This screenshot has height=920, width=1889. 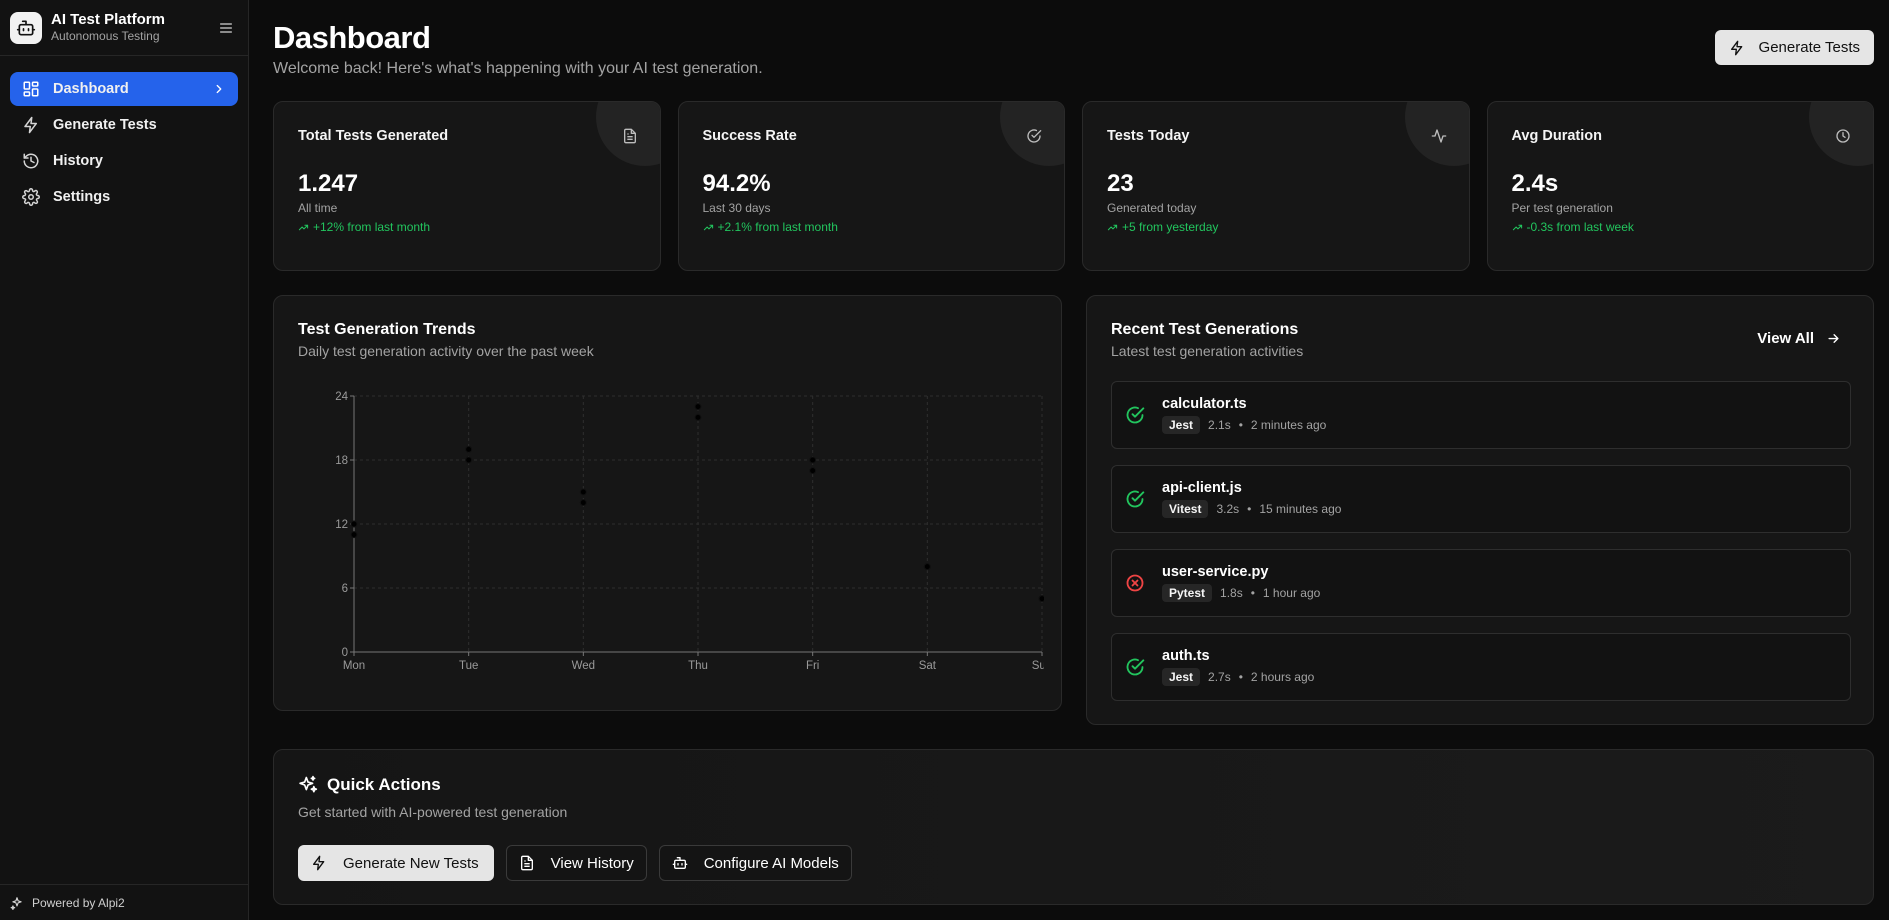 What do you see at coordinates (226, 28) in the screenshot?
I see `menu-icon` at bounding box center [226, 28].